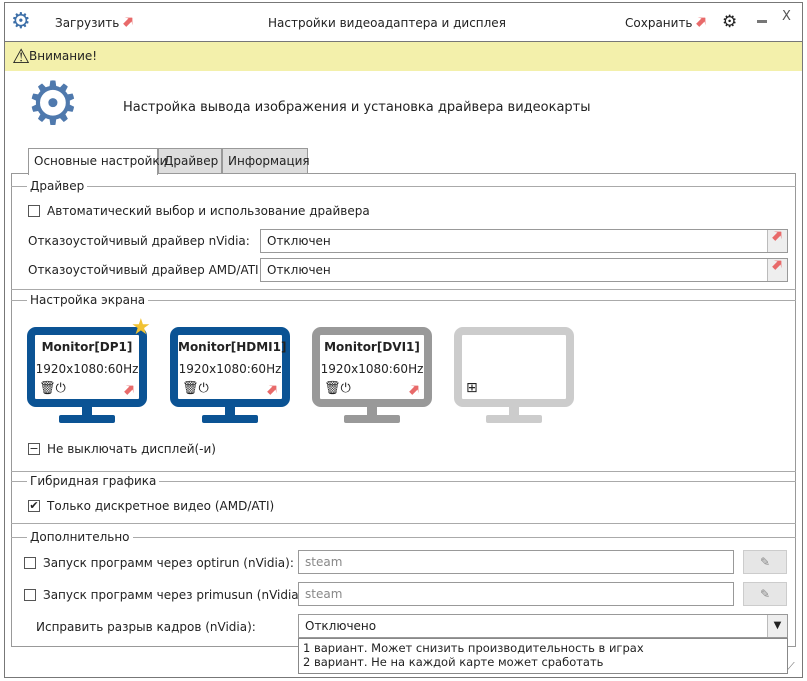 Image resolution: width=807 pixels, height=681 pixels. I want to click on monitor-dvi1: Monitor[DVI1] 1920x1080:60Hz 🗑⏻, so click(372, 375).